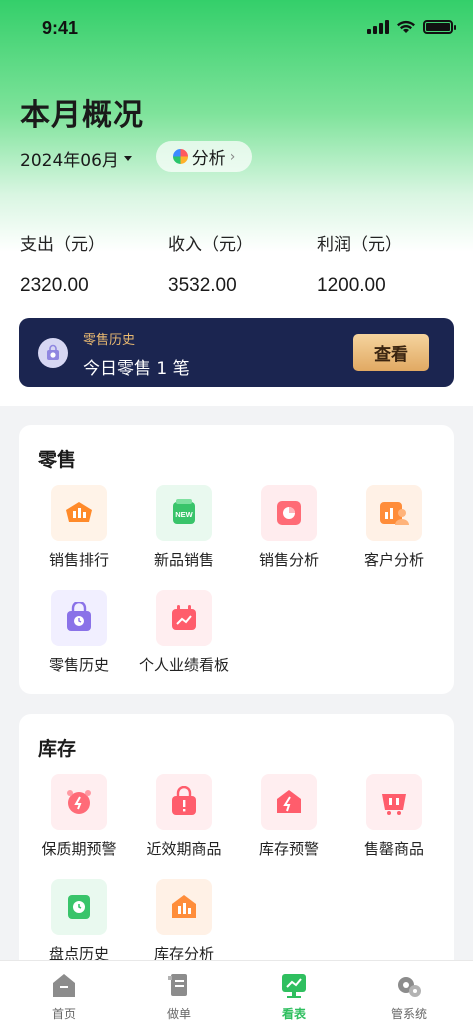 This screenshot has width=473, height=1024. What do you see at coordinates (79, 907) in the screenshot?
I see `inventory-history-icon` at bounding box center [79, 907].